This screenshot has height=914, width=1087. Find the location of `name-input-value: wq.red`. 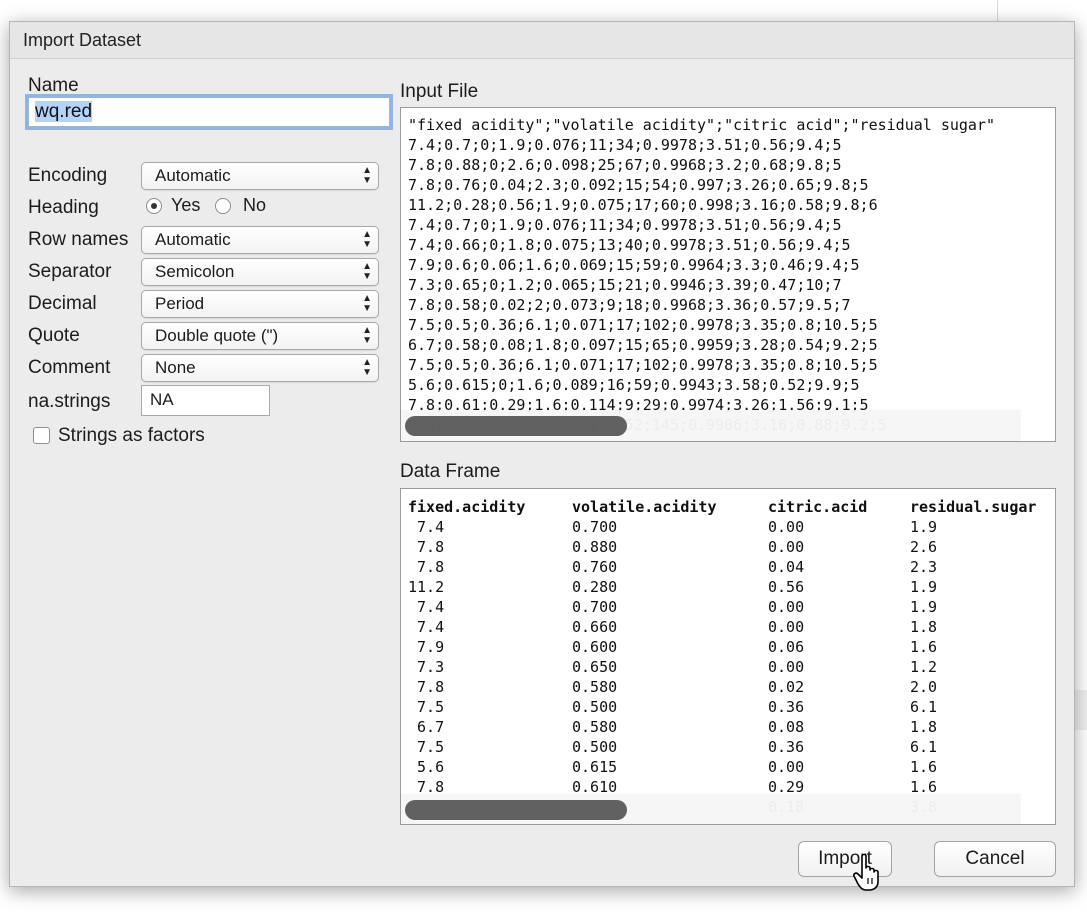

name-input-value: wq.red is located at coordinates (64, 111).